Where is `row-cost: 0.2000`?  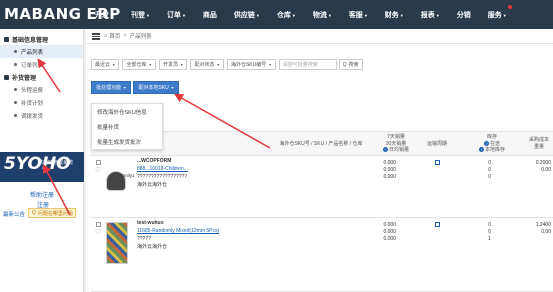 row-cost: 0.2000 is located at coordinates (543, 163).